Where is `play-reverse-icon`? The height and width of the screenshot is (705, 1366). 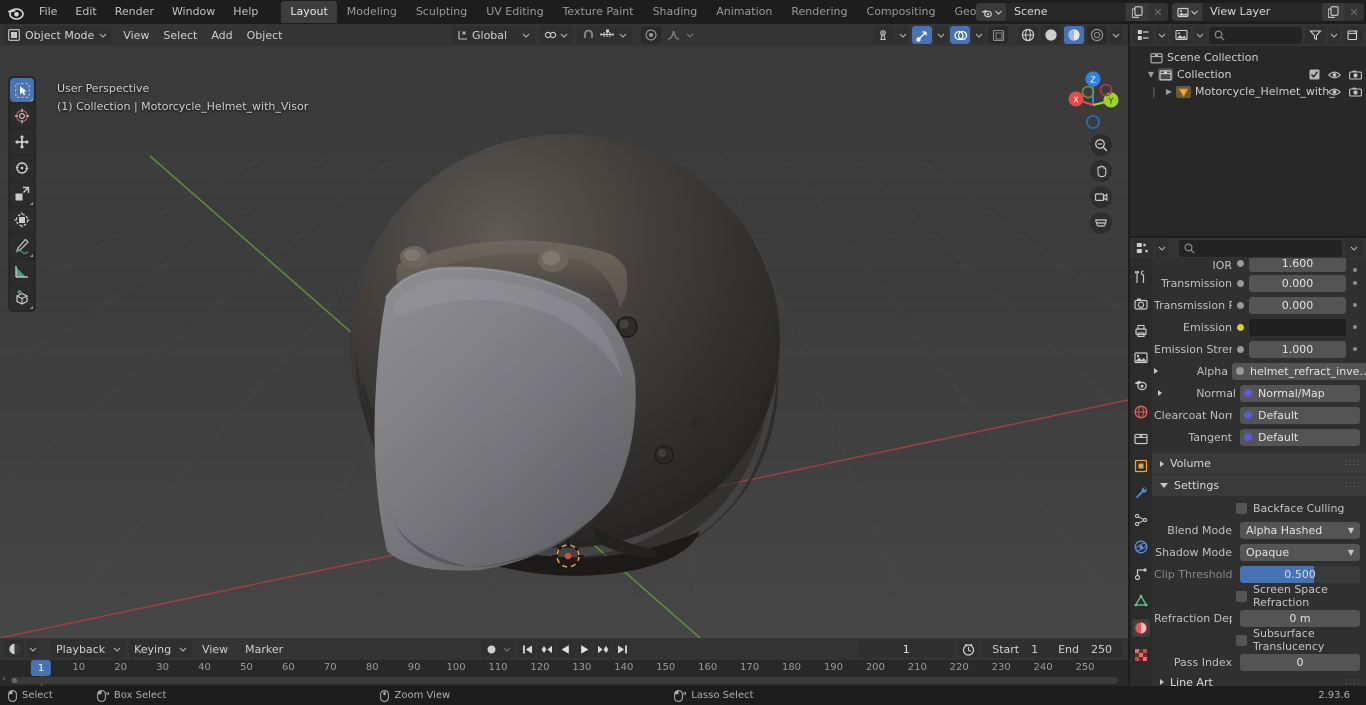
play-reverse-icon is located at coordinates (565, 649).